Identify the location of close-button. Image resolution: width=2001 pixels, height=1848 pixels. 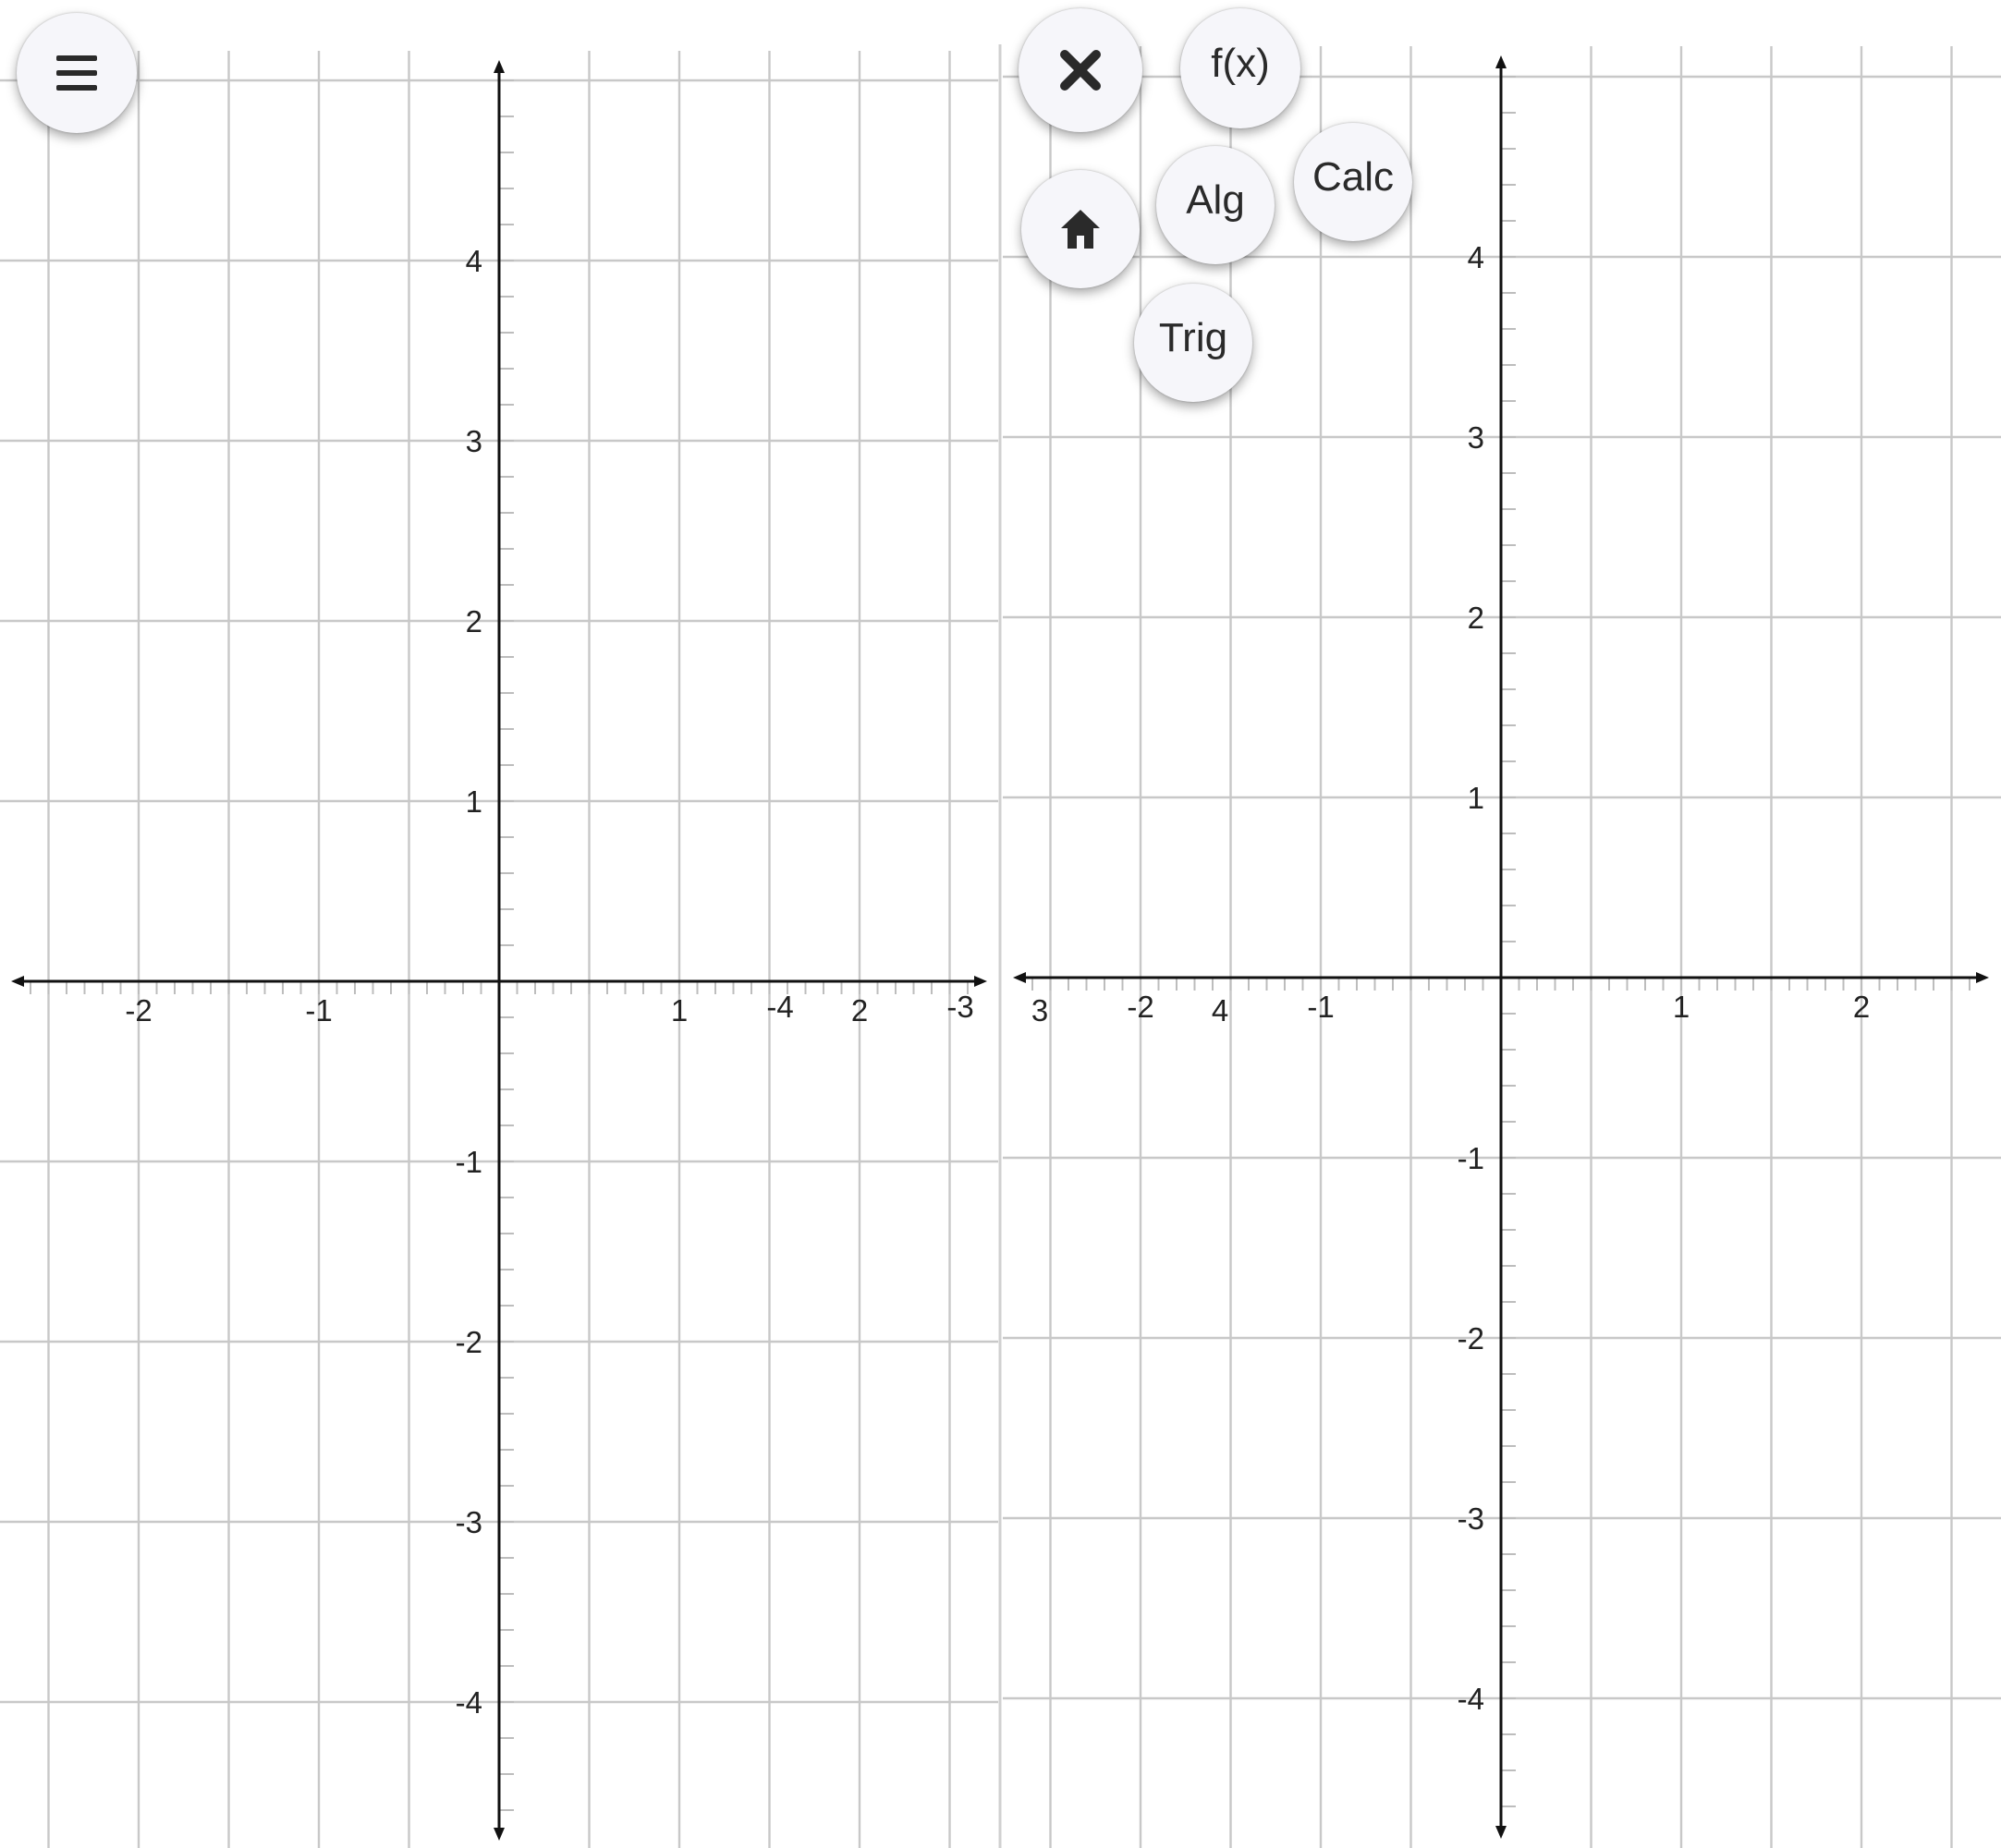
(1080, 70).